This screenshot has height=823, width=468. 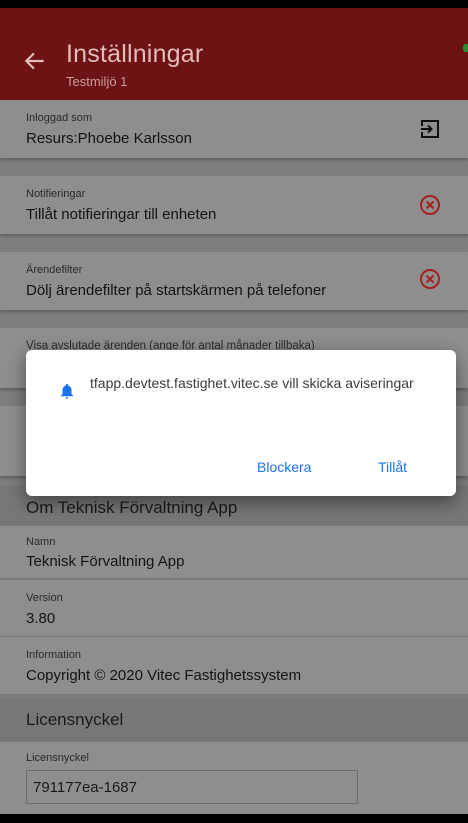 What do you see at coordinates (121, 214) in the screenshot?
I see `notifications-value: Tillåt notifieringar till enheten` at bounding box center [121, 214].